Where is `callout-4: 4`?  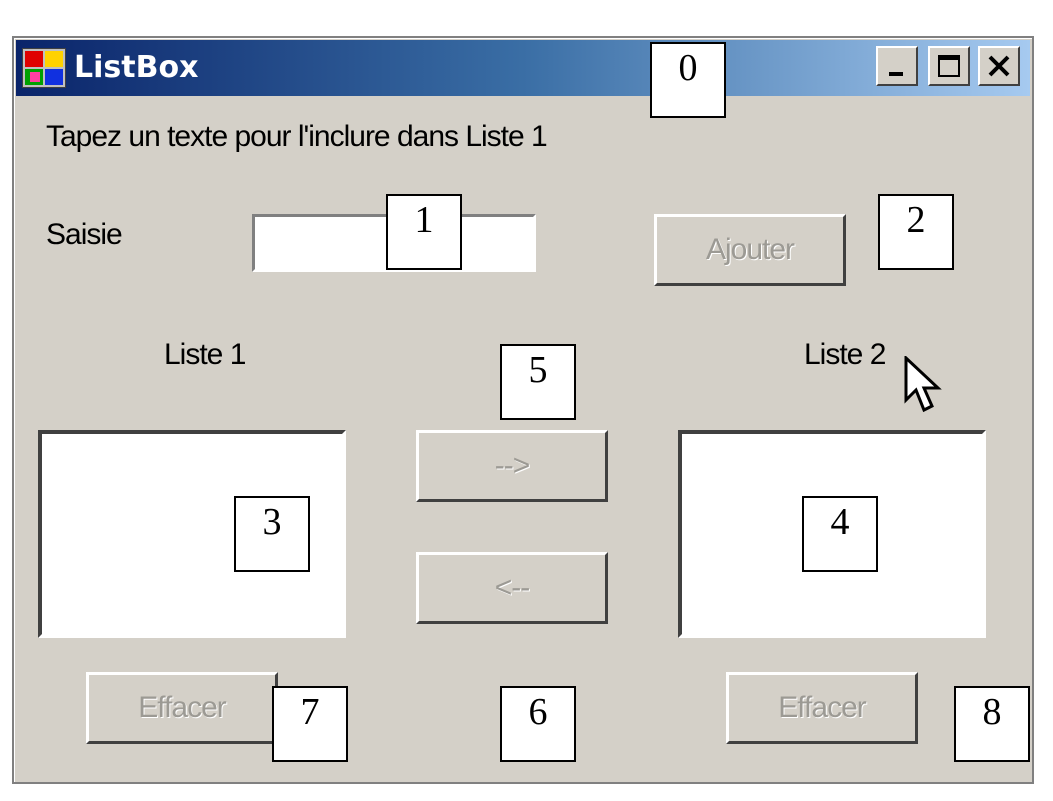
callout-4: 4 is located at coordinates (840, 534).